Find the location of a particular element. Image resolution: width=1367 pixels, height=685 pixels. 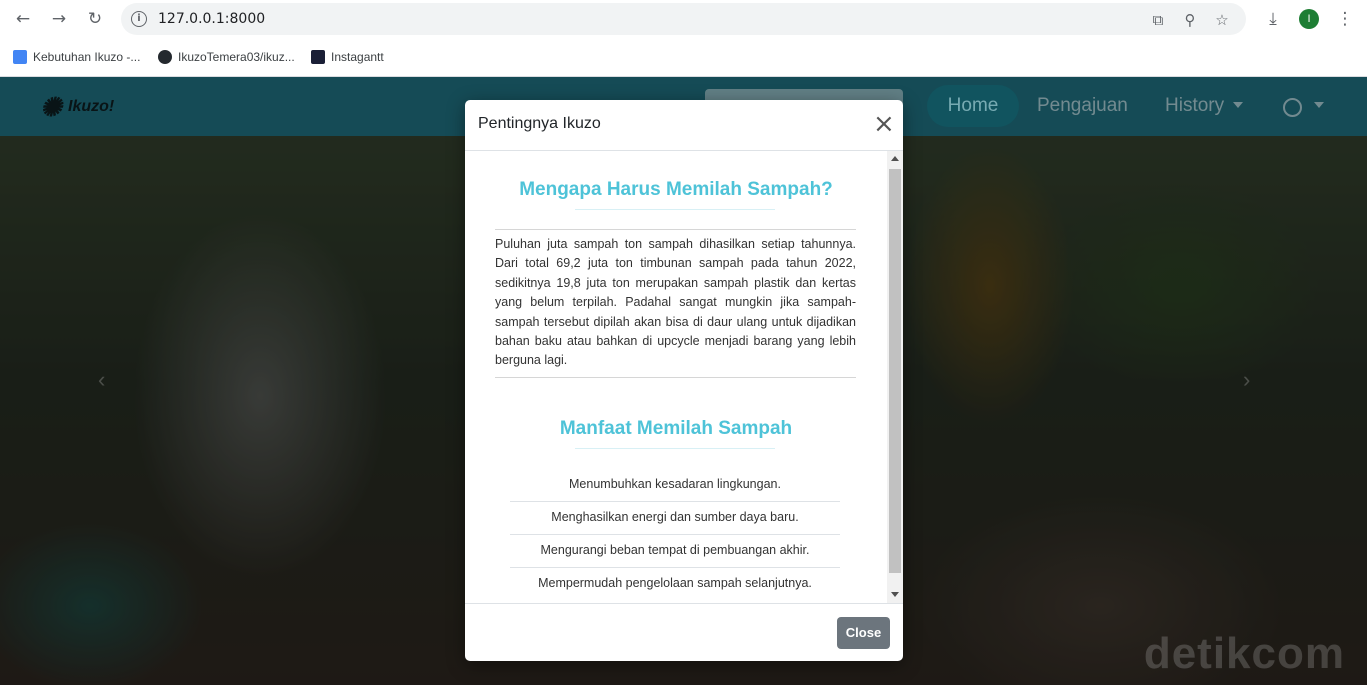

download-icon: ⤓ is located at coordinates (1273, 19).